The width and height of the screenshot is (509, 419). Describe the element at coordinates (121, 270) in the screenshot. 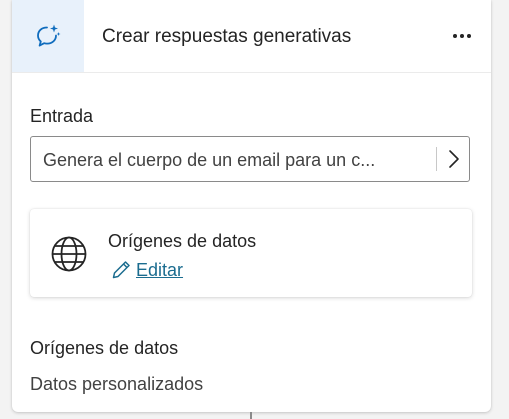

I see `pencil-icon` at that location.